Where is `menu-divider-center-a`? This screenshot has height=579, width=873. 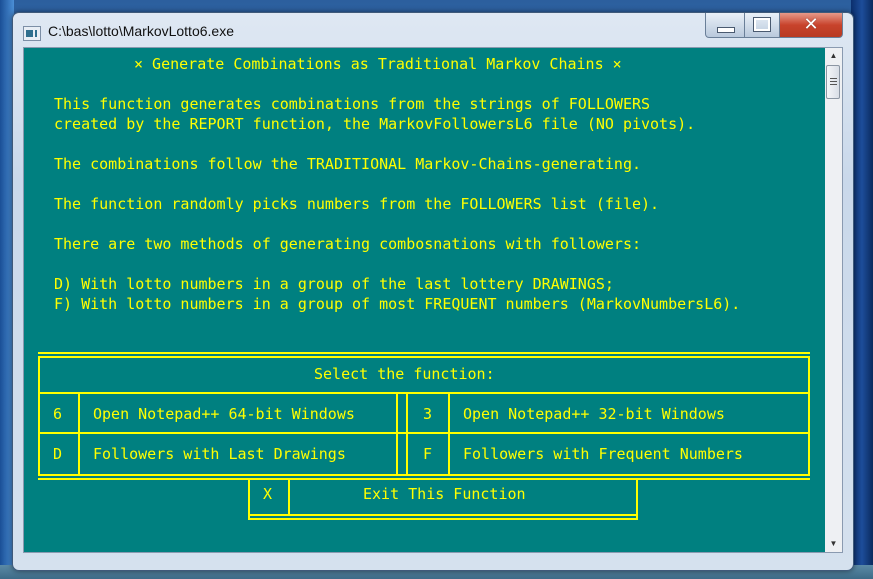
menu-divider-center-a is located at coordinates (397, 434).